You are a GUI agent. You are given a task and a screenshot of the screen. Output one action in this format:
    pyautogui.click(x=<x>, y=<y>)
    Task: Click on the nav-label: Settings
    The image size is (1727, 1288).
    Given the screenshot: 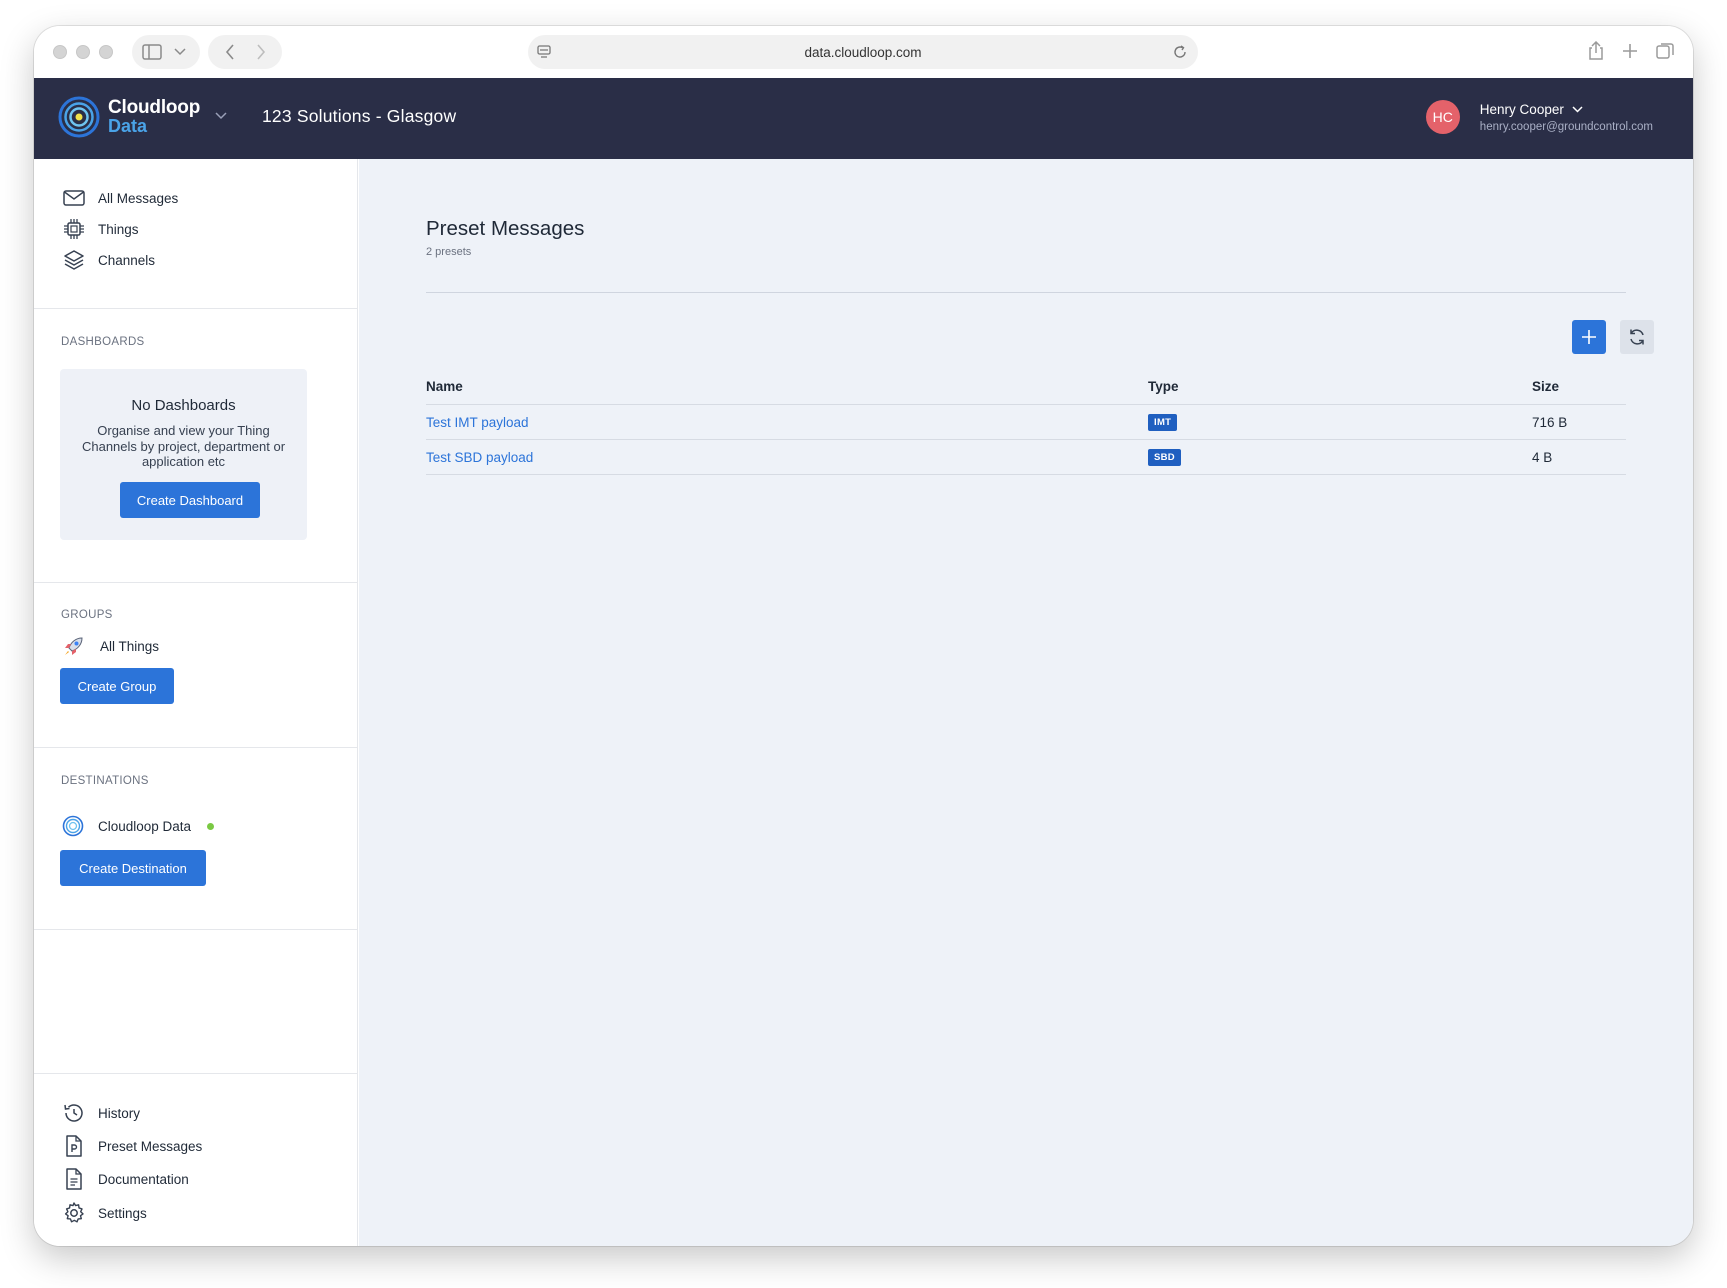 What is the action you would take?
    pyautogui.click(x=122, y=1213)
    